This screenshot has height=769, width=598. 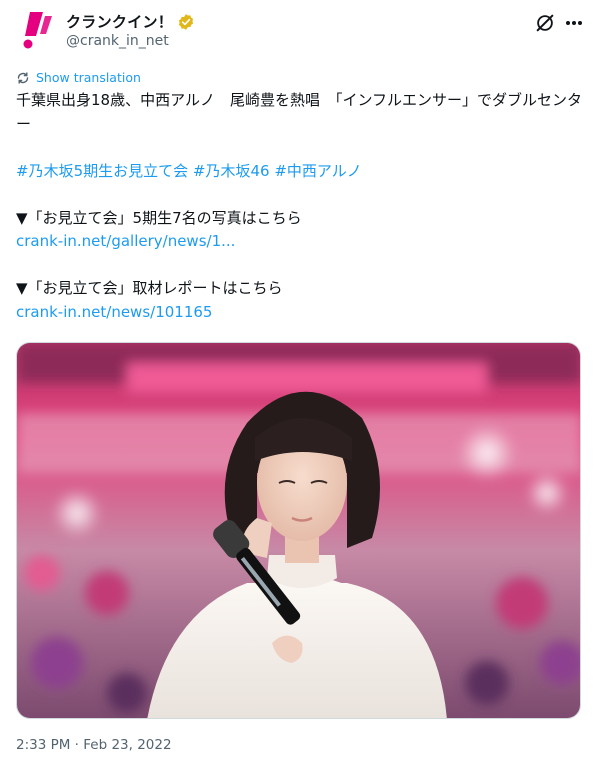 What do you see at coordinates (102, 171) in the screenshot?
I see `hashtag-nogi-5ki-omitate: #乃木坂5期生お見立て会` at bounding box center [102, 171].